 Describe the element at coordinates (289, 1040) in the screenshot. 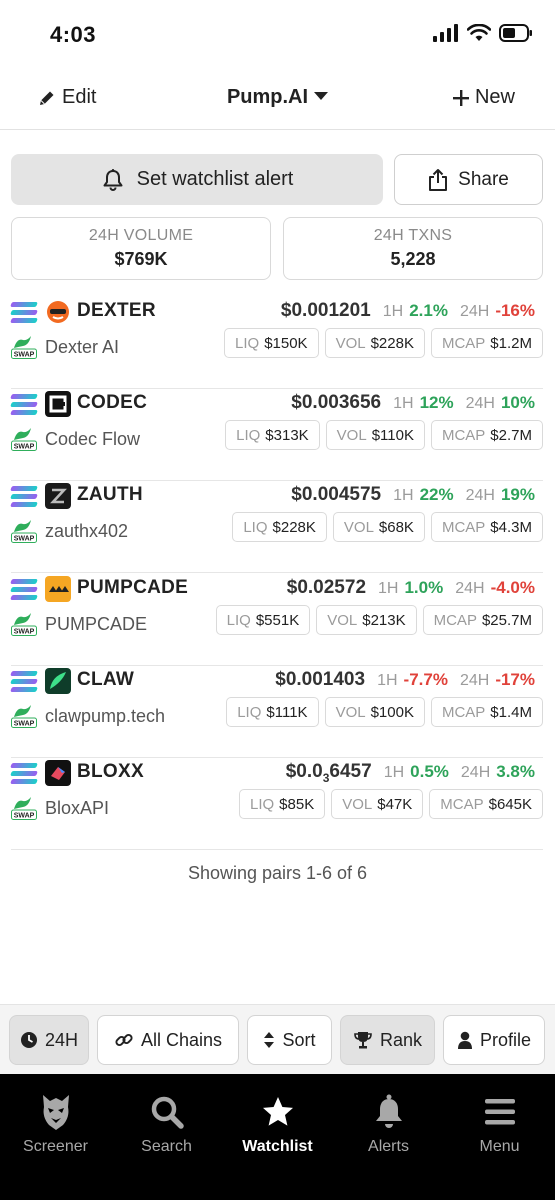

I see `sort-button: Sort` at that location.